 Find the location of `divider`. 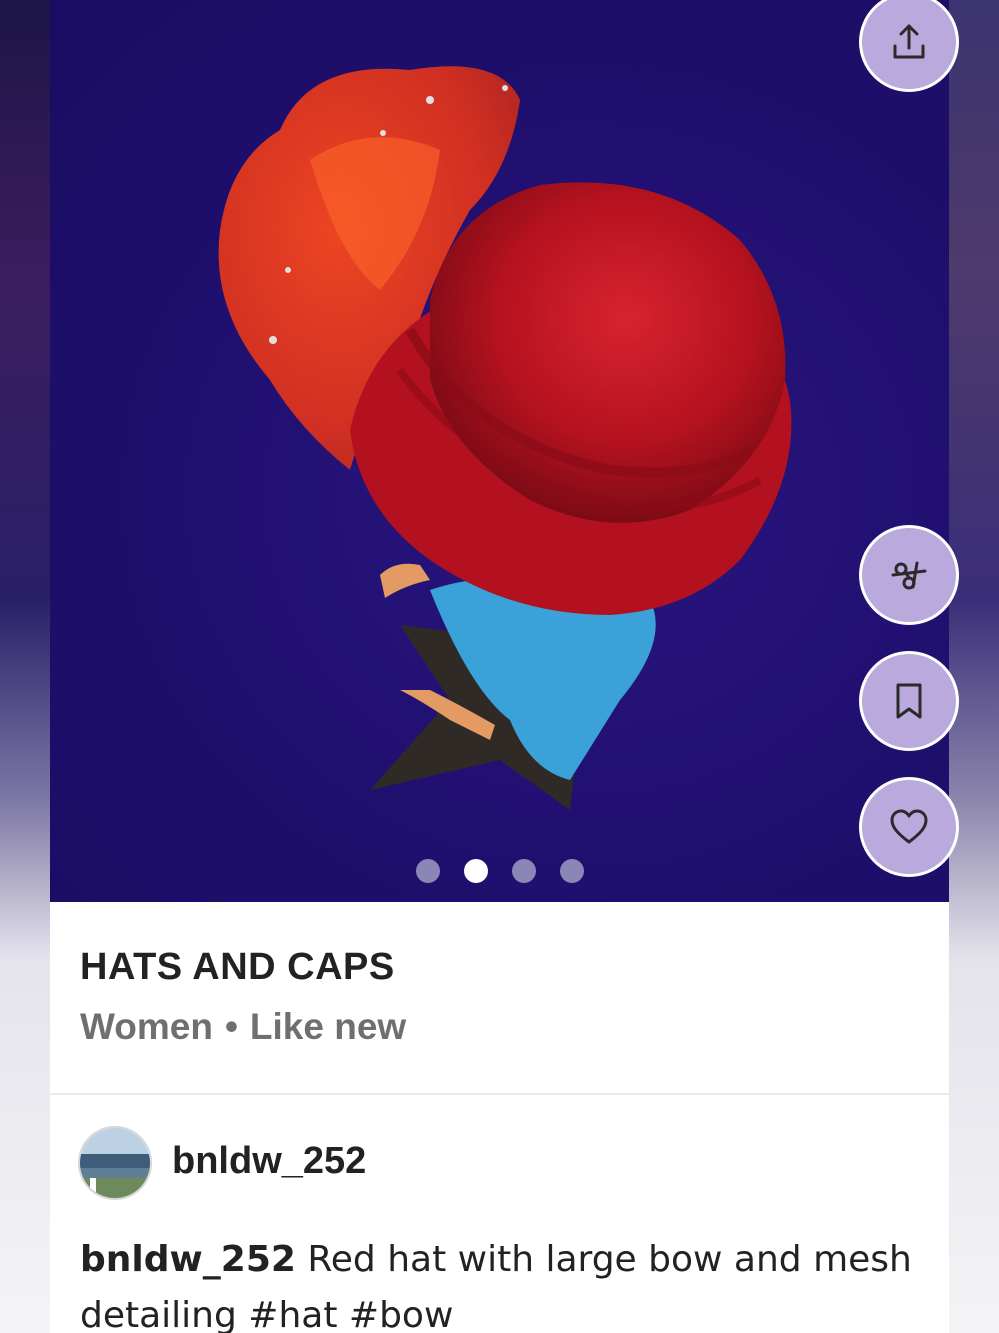

divider is located at coordinates (499, 1094).